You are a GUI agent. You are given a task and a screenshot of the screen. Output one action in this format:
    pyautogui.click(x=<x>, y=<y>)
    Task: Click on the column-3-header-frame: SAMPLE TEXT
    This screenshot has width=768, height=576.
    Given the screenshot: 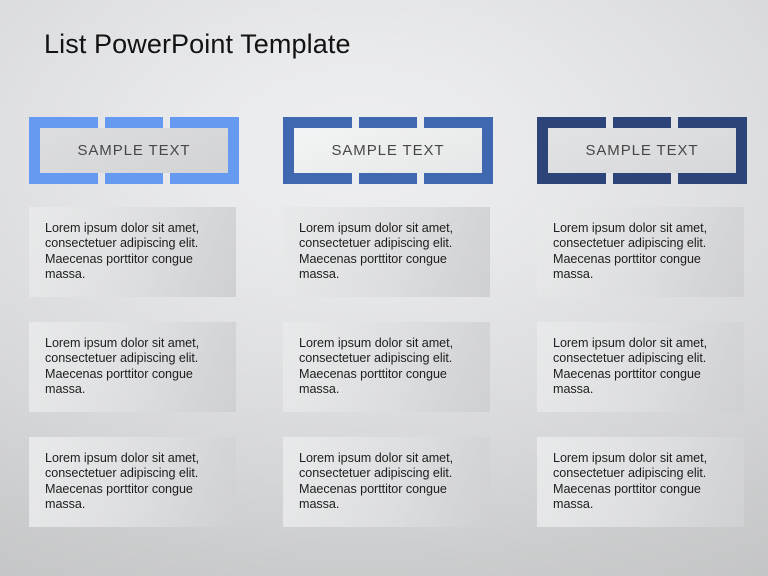 What is the action you would take?
    pyautogui.click(x=642, y=150)
    